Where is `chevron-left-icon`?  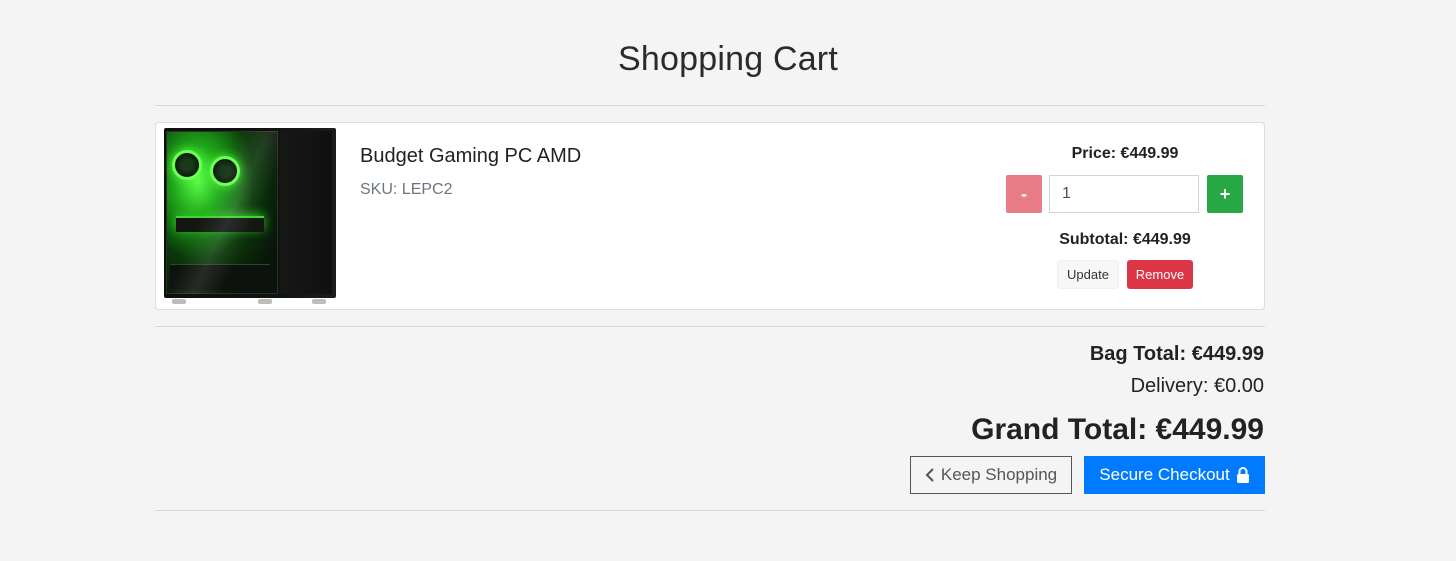 chevron-left-icon is located at coordinates (930, 475).